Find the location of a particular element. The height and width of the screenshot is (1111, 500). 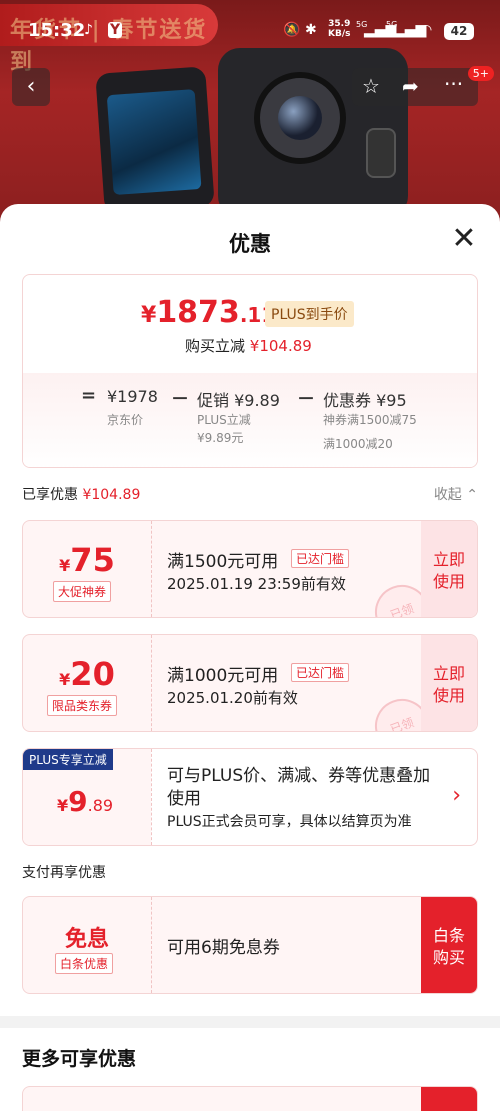

camera-back-illustration is located at coordinates (155, 140).